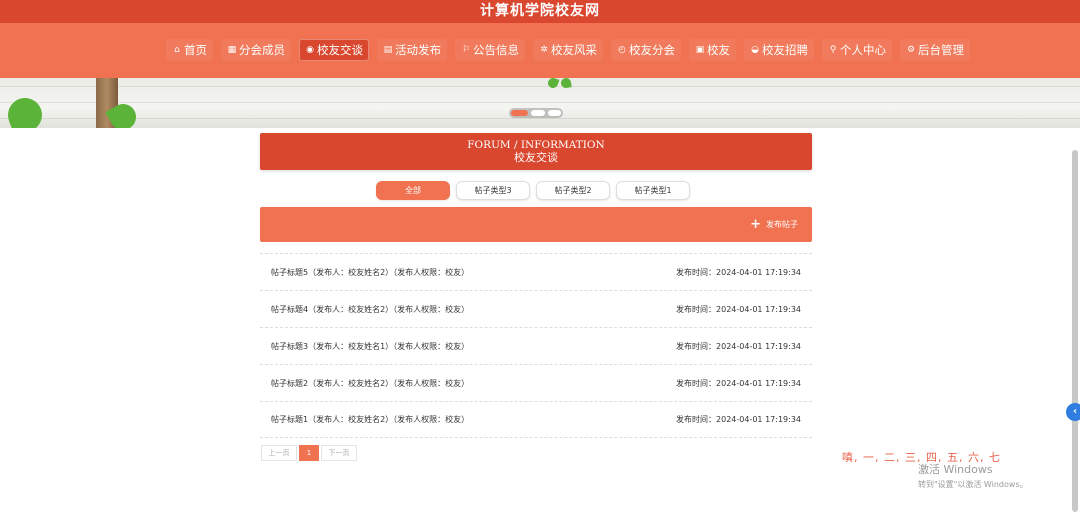 The width and height of the screenshot is (1080, 516). I want to click on forum-title-en: FORUM / INFORMATION, so click(536, 145).